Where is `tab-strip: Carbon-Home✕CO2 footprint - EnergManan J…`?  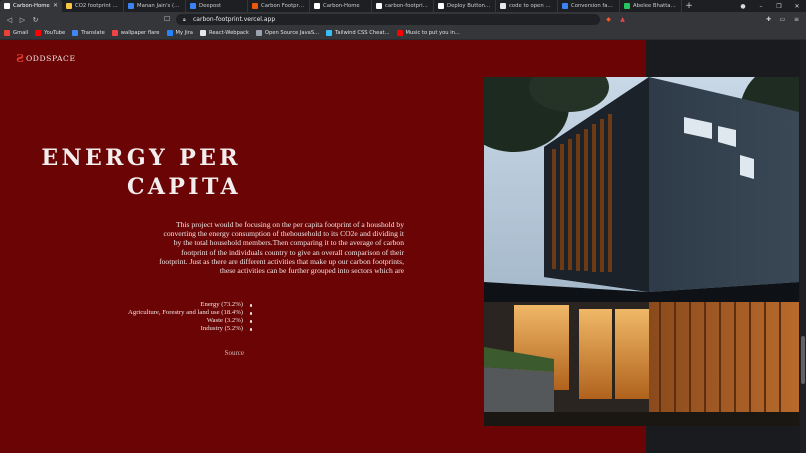 tab-strip: Carbon-Home✕CO2 footprint - EnergManan J… is located at coordinates (403, 6).